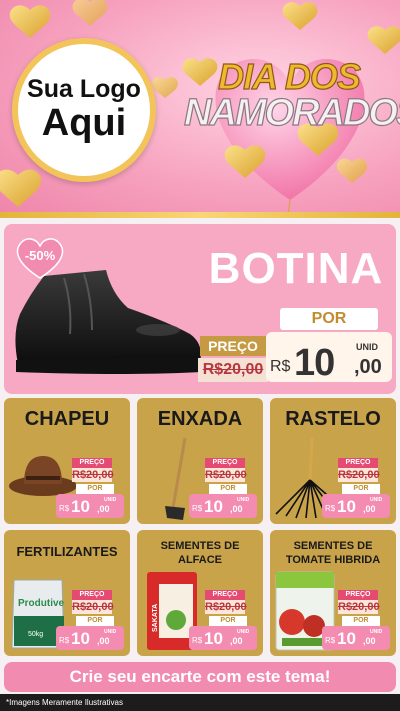  What do you see at coordinates (200, 419) in the screenshot?
I see `product-name: ENXADA` at bounding box center [200, 419].